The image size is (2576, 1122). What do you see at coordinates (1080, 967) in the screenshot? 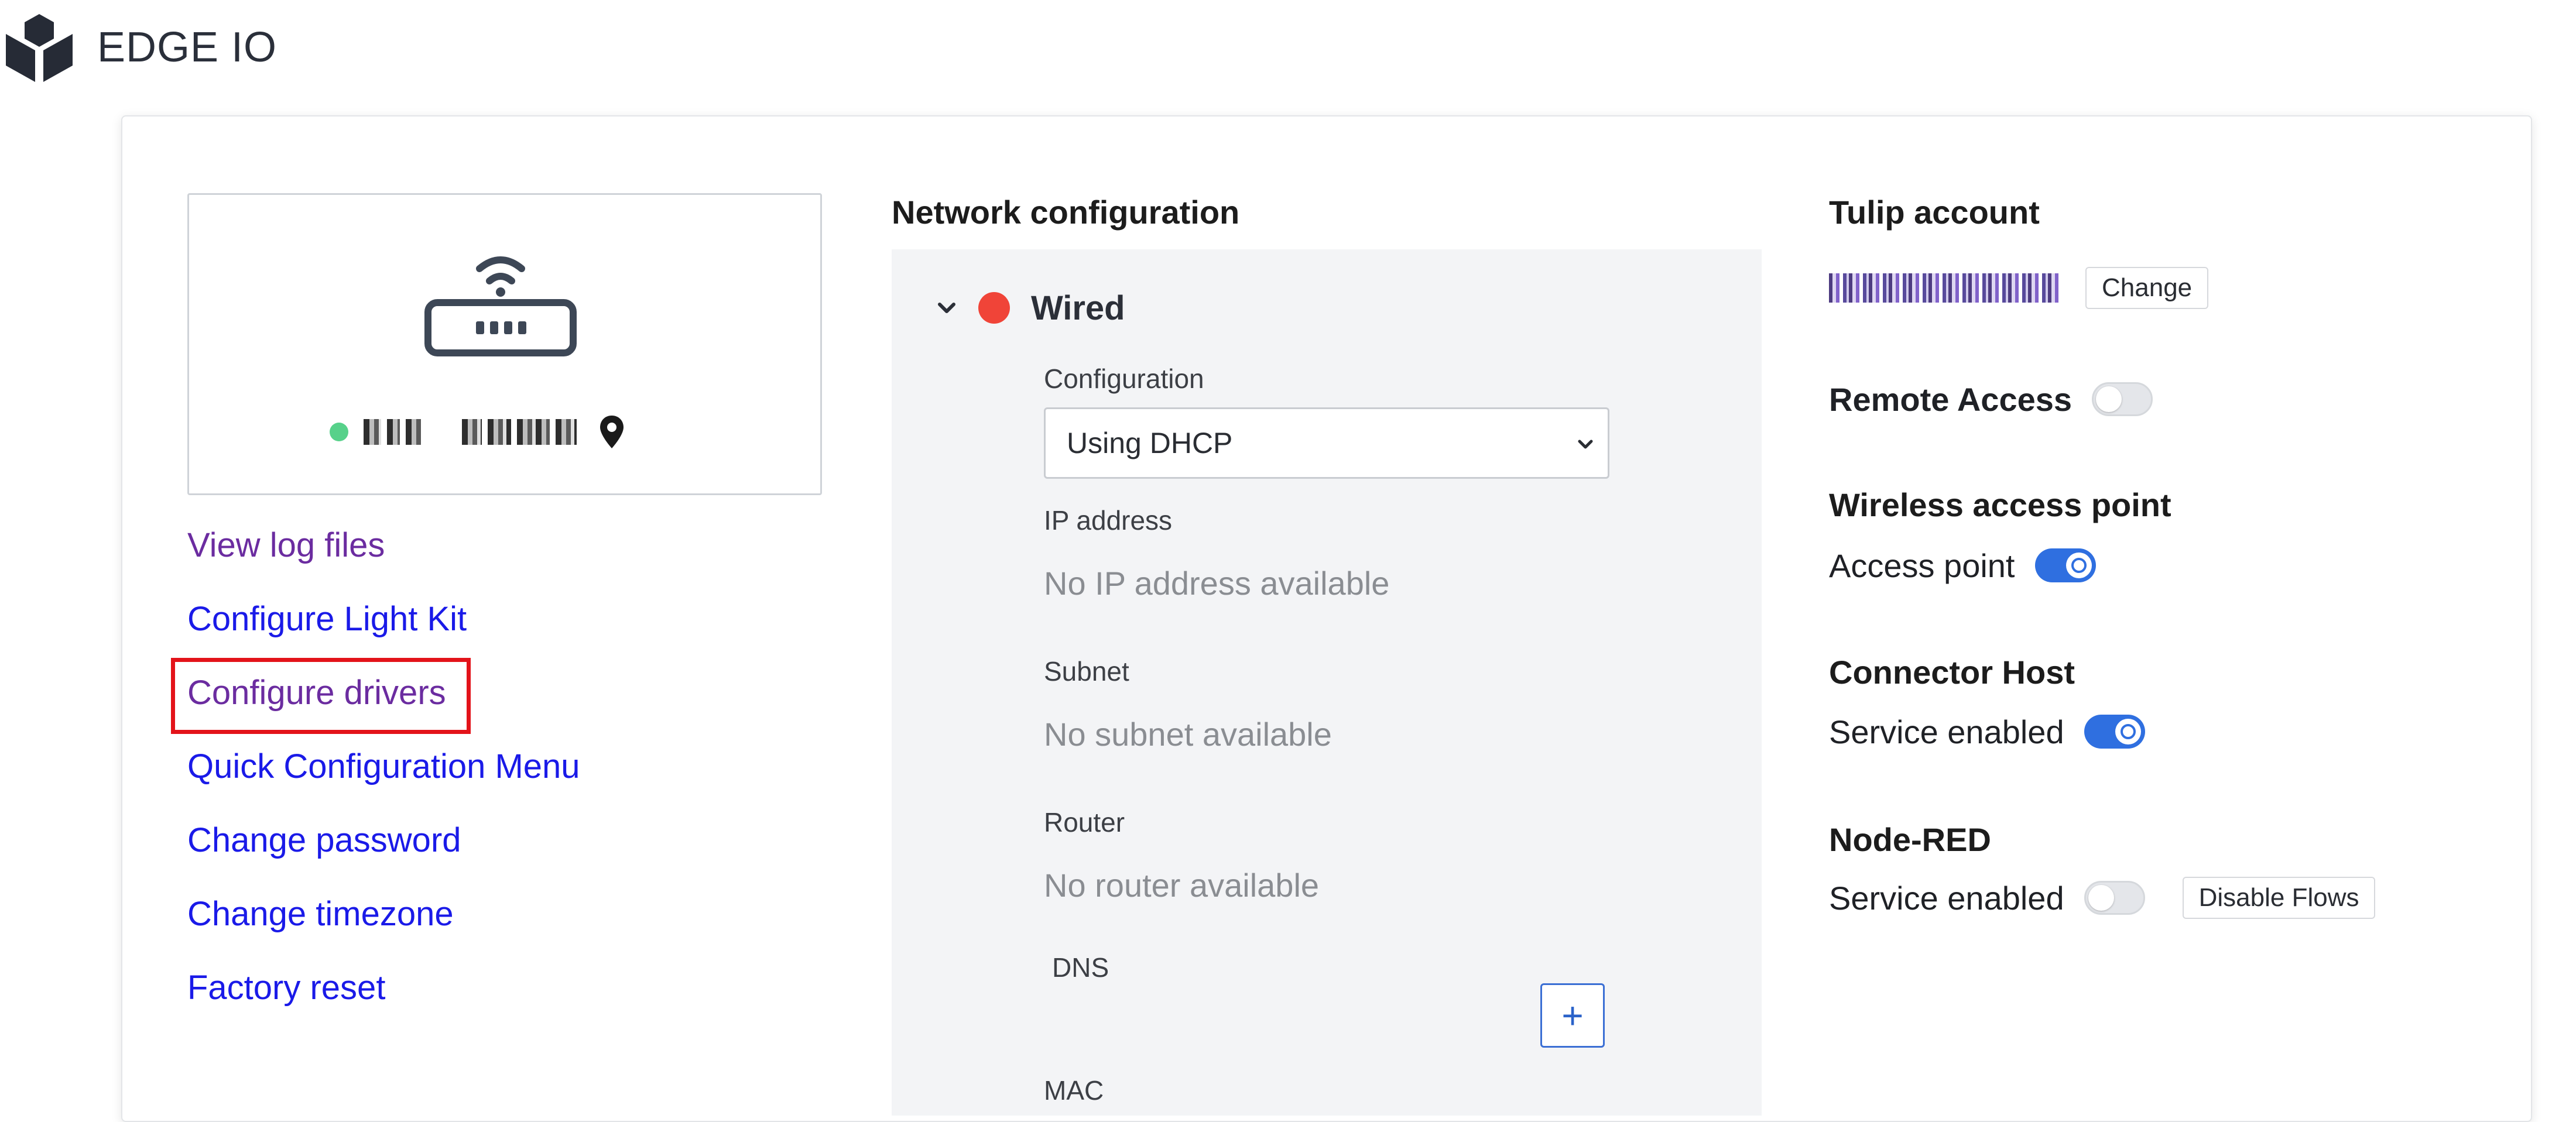
I see `dns-label: DNS` at bounding box center [1080, 967].